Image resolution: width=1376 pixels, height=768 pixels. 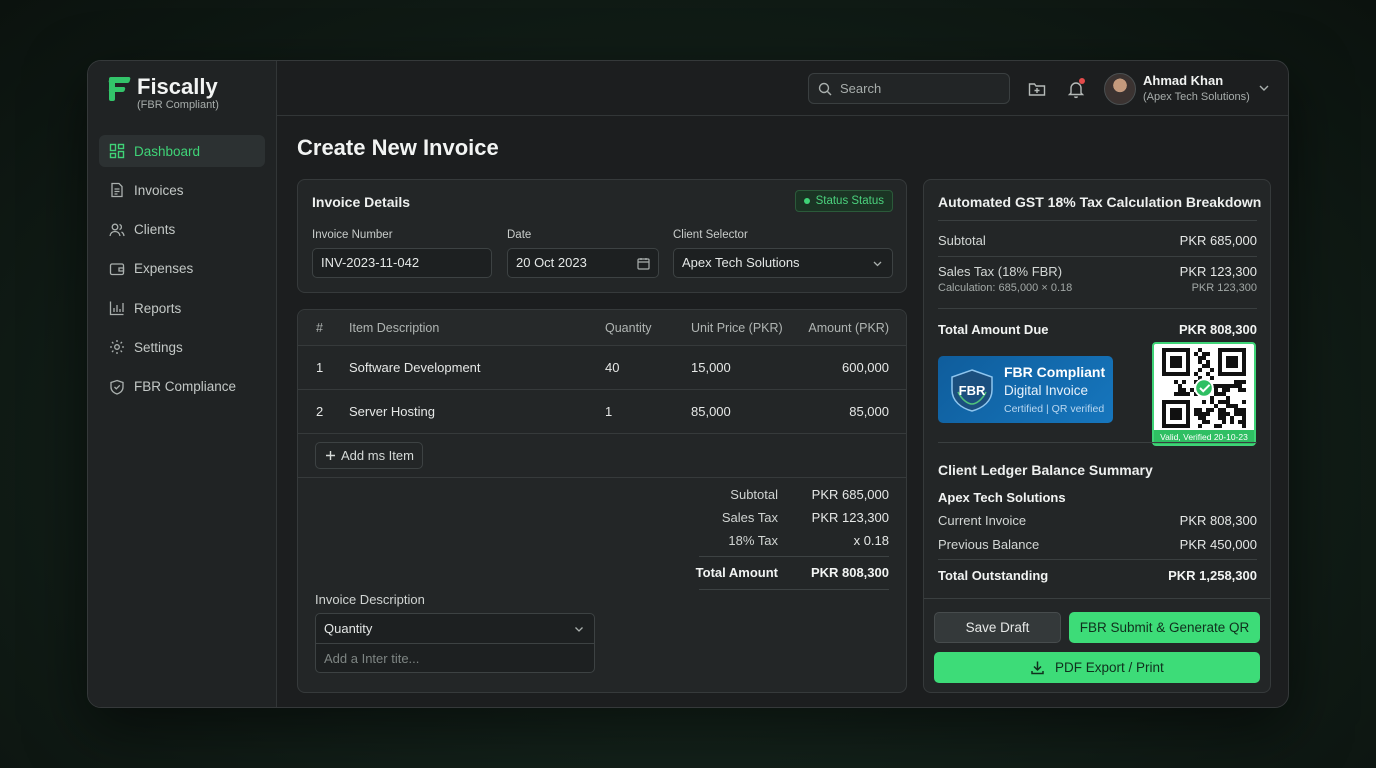 I want to click on sidebar-item-label: Expenses, so click(x=164, y=269).